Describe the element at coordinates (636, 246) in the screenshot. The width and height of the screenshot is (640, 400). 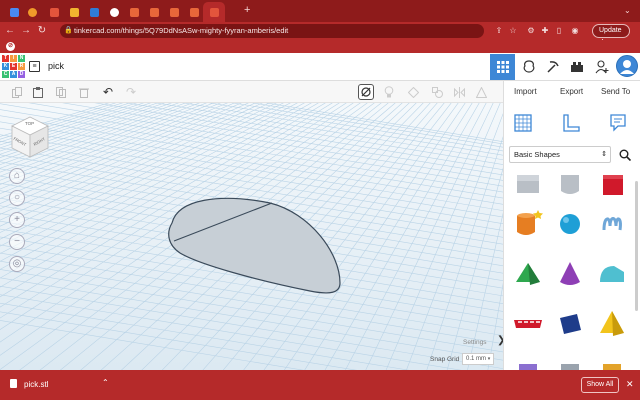
I see `panel-scrollbar` at that location.